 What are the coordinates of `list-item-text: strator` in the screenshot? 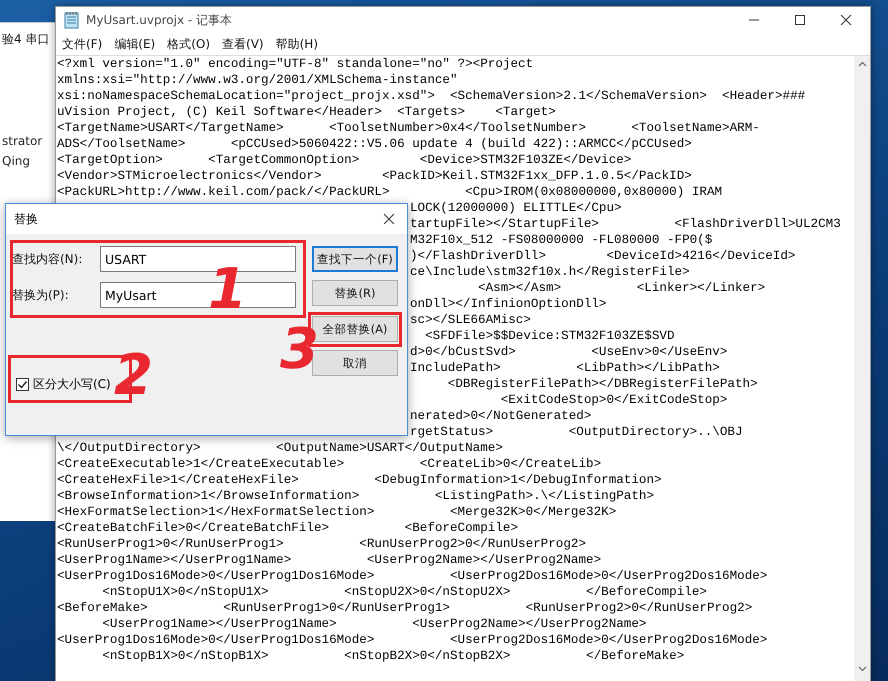 It's located at (23, 141).